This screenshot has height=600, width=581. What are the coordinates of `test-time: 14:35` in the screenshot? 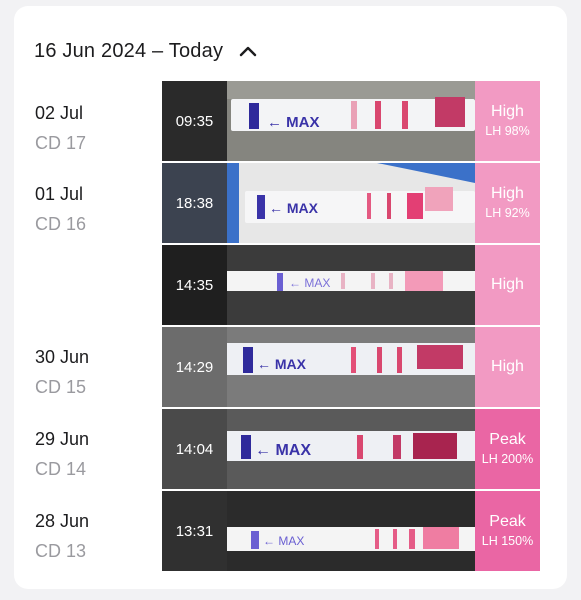 It's located at (194, 285).